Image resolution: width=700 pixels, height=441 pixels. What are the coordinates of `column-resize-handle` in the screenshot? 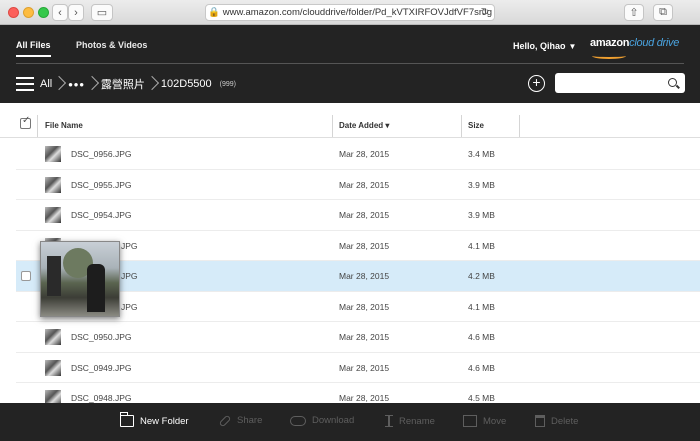 It's located at (461, 126).